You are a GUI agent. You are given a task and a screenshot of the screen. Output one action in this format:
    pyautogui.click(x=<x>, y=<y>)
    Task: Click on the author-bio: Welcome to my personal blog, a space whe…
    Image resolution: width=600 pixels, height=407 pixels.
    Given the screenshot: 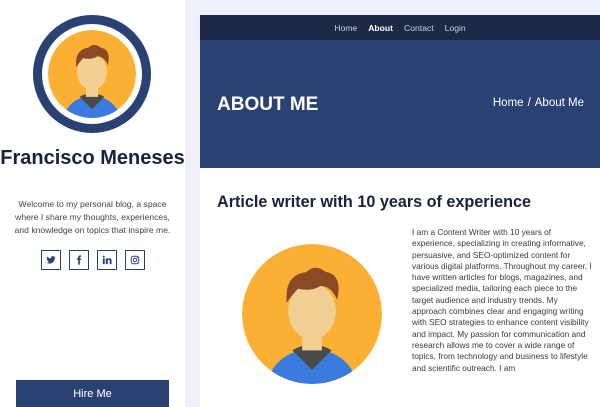 What is the action you would take?
    pyautogui.click(x=92, y=217)
    